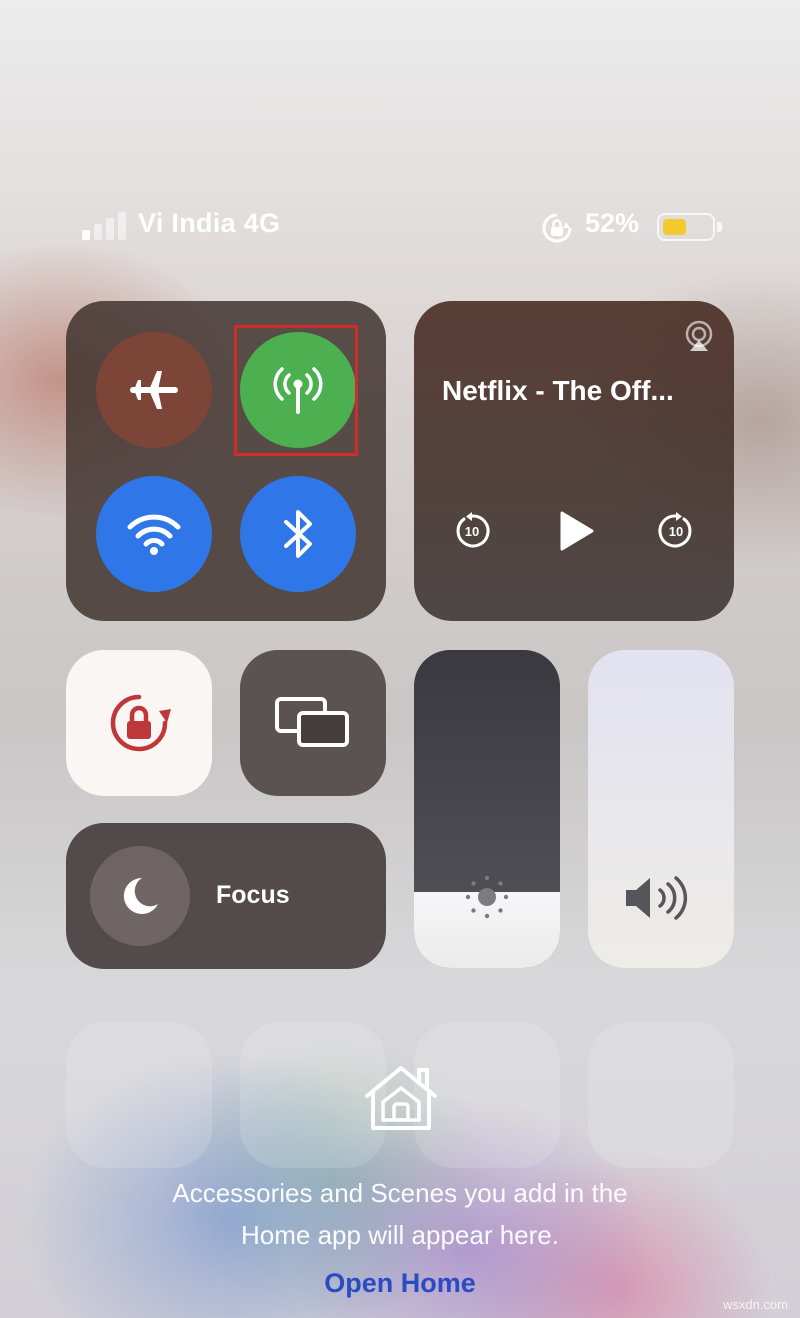 The width and height of the screenshot is (800, 1318). What do you see at coordinates (400, 1235) in the screenshot?
I see `home-message-line2: Home app will appear here.` at bounding box center [400, 1235].